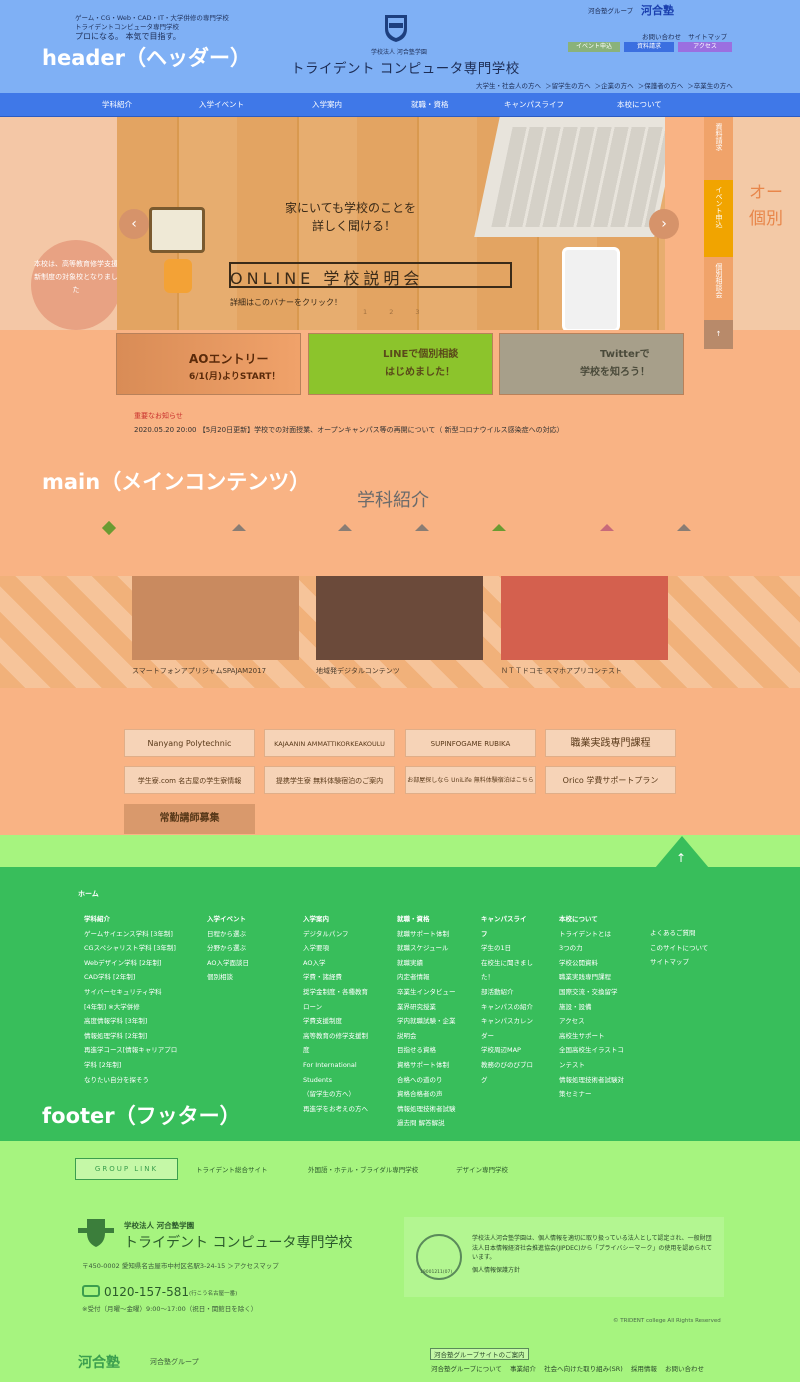  I want to click on side-tab-consult: 個別相談会, so click(718, 288).